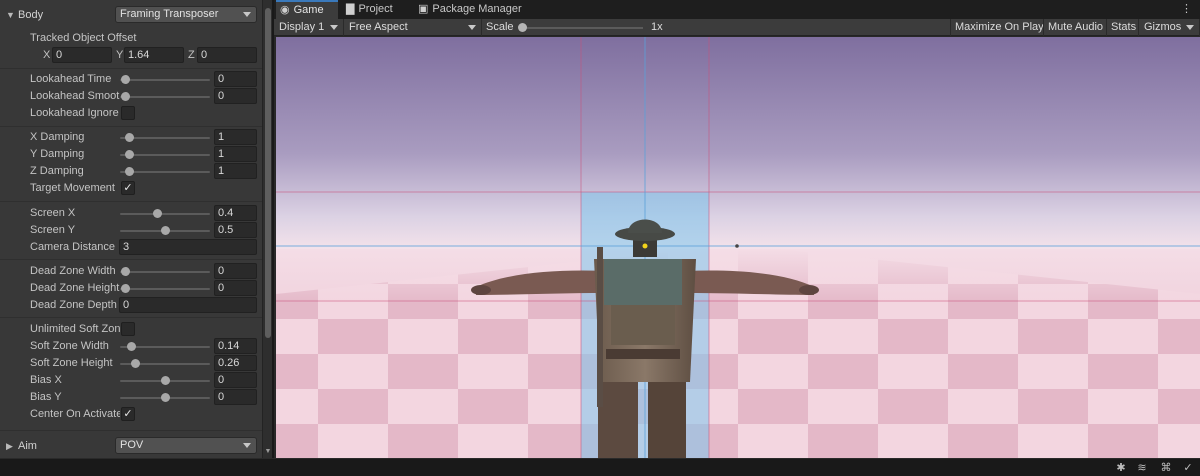  I want to click on z-damping-slider, so click(165, 171).